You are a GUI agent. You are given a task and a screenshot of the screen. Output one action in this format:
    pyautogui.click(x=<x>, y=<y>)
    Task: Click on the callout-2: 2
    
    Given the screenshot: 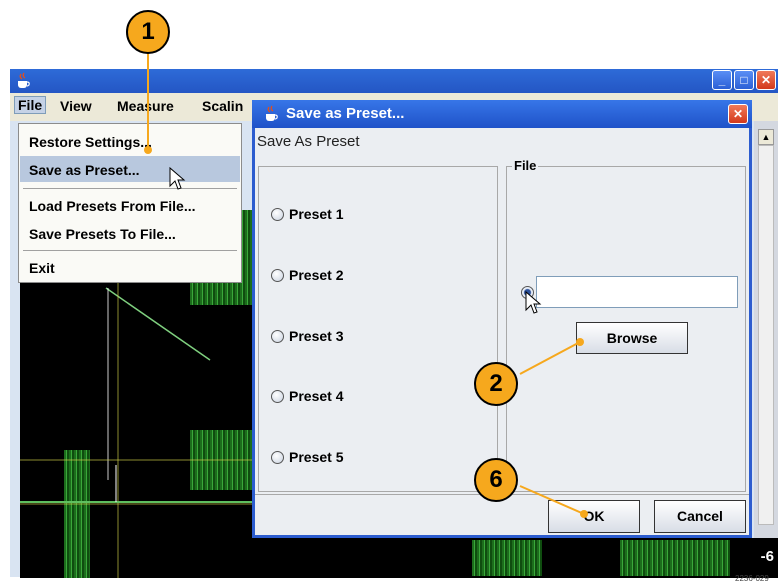 What is the action you would take?
    pyautogui.click(x=496, y=384)
    